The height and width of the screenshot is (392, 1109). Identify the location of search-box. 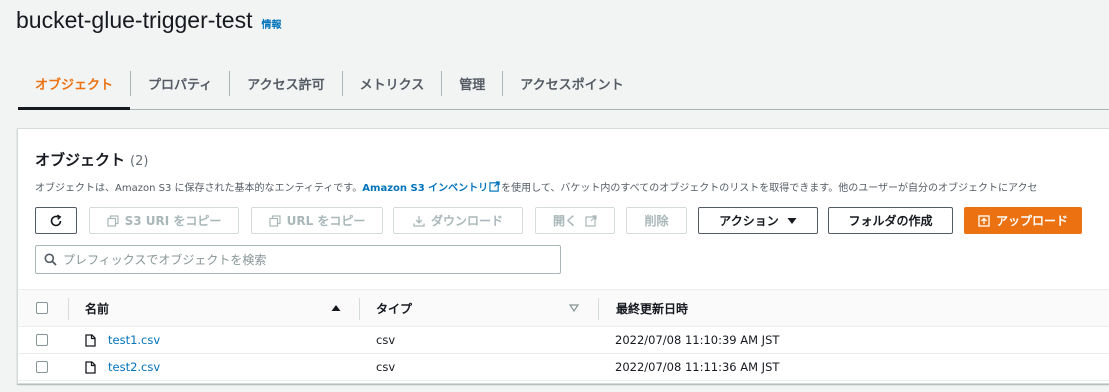
(298, 259).